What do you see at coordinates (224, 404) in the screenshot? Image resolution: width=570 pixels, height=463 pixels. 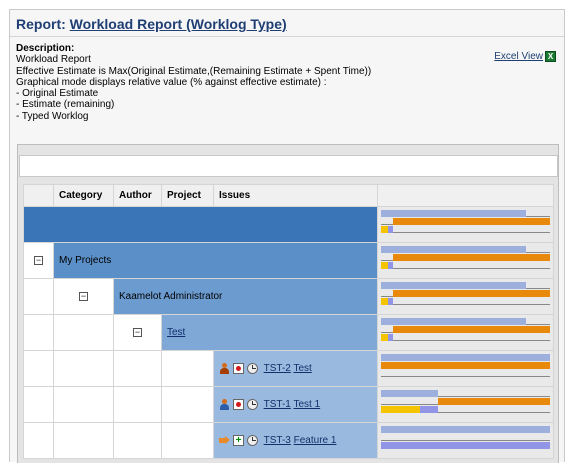 I see `assignee-icon` at bounding box center [224, 404].